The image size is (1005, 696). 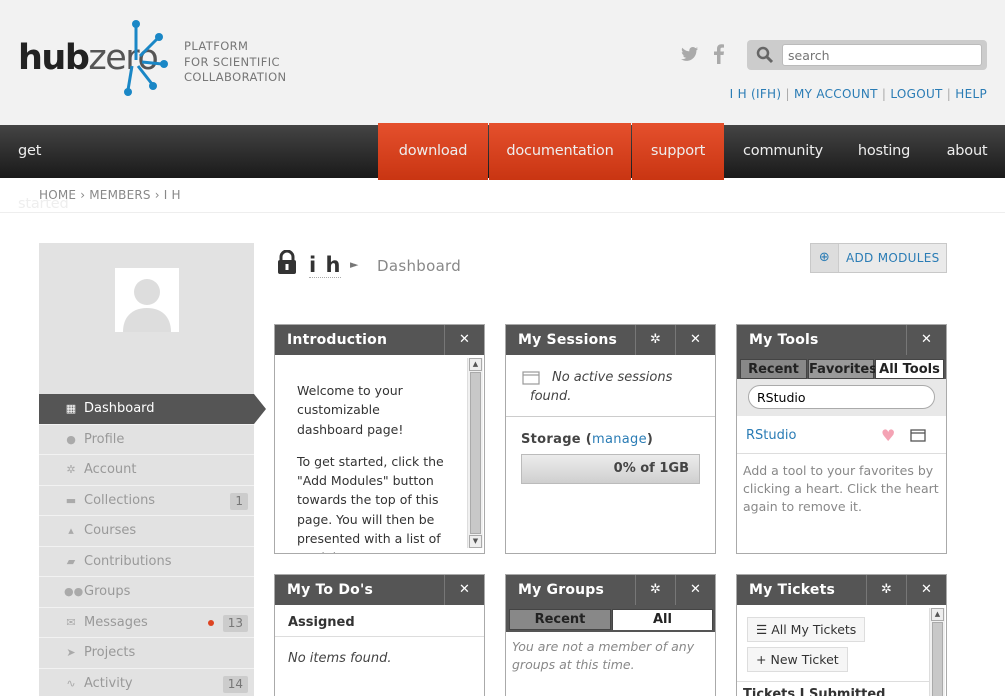 I want to click on section-heading: Assigned, so click(x=321, y=622).